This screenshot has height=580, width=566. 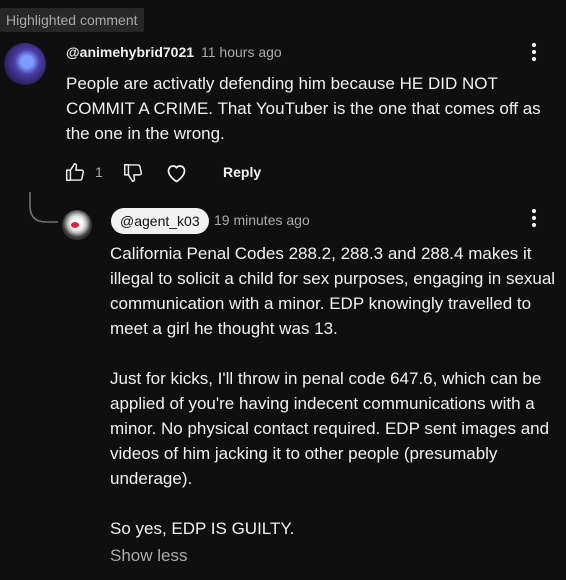 I want to click on show-less-button: Show less, so click(x=148, y=556).